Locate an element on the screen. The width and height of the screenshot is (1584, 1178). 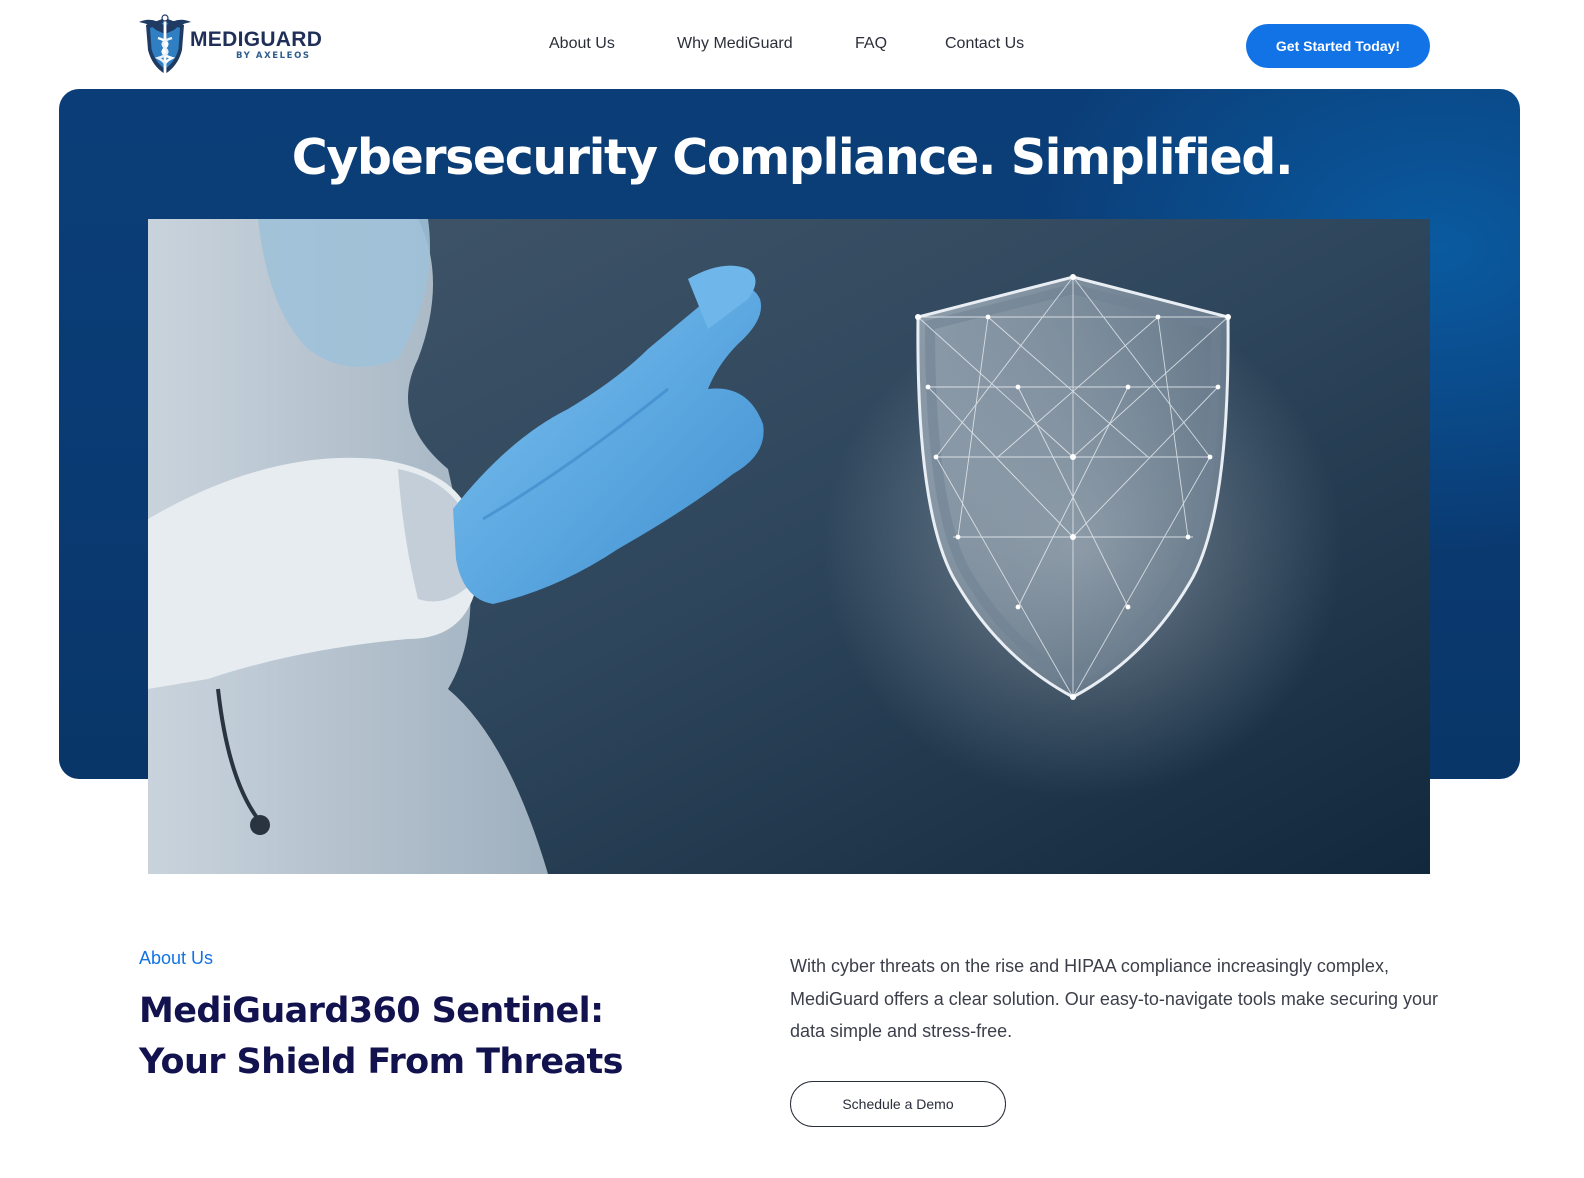
schedule-demo-button: Schedule a Demo is located at coordinates (898, 1104).